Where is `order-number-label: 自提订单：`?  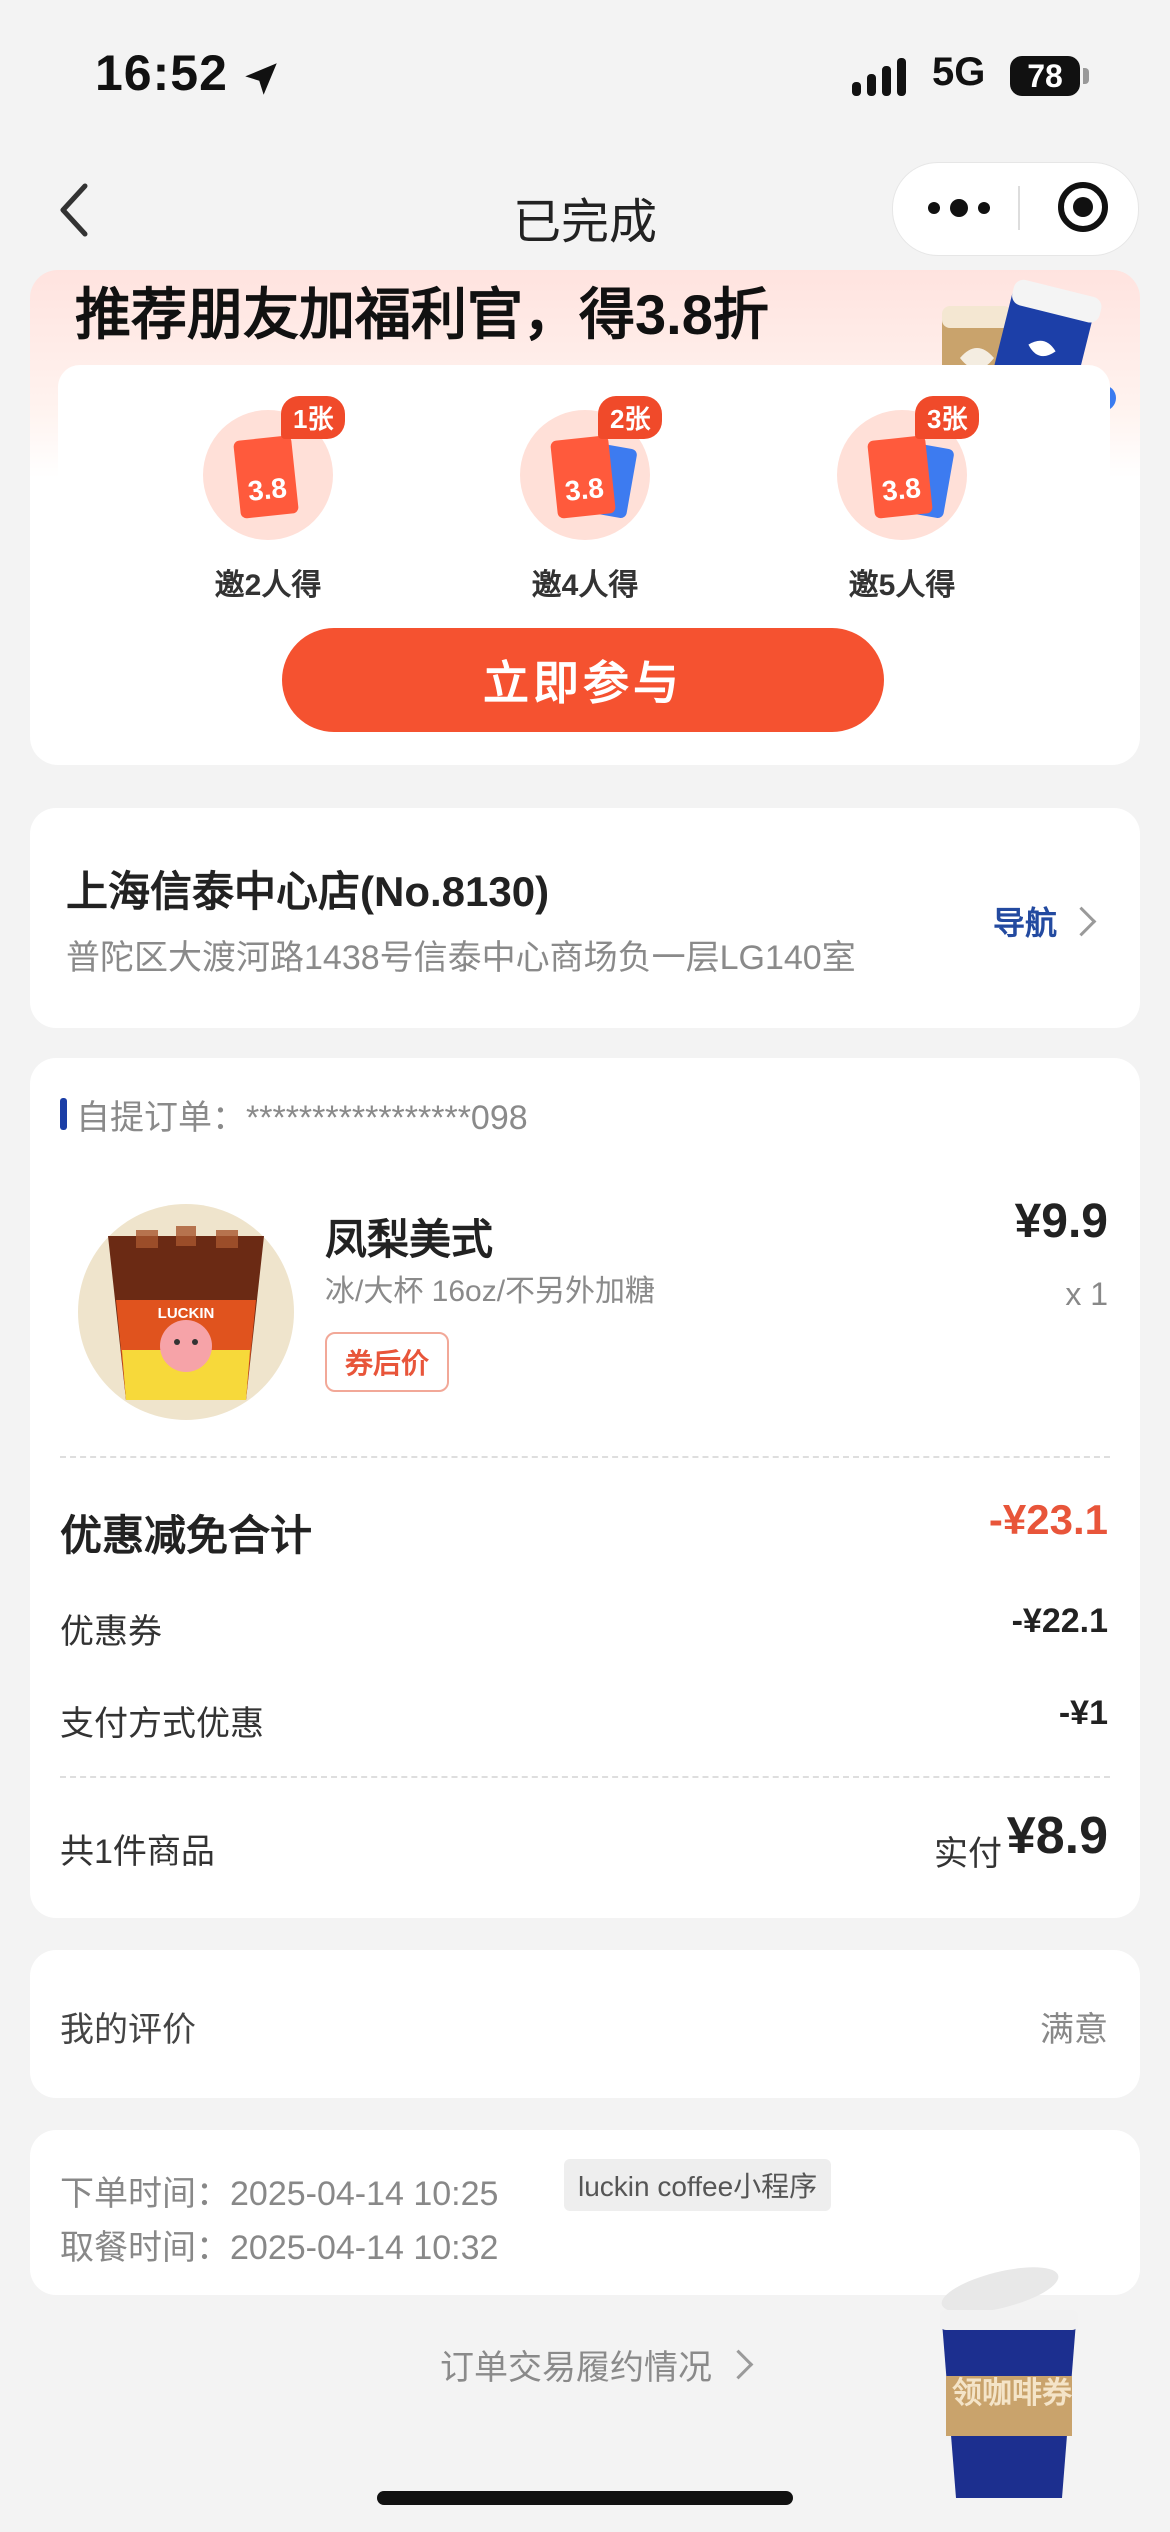 order-number-label: 自提订单： is located at coordinates (161, 1118).